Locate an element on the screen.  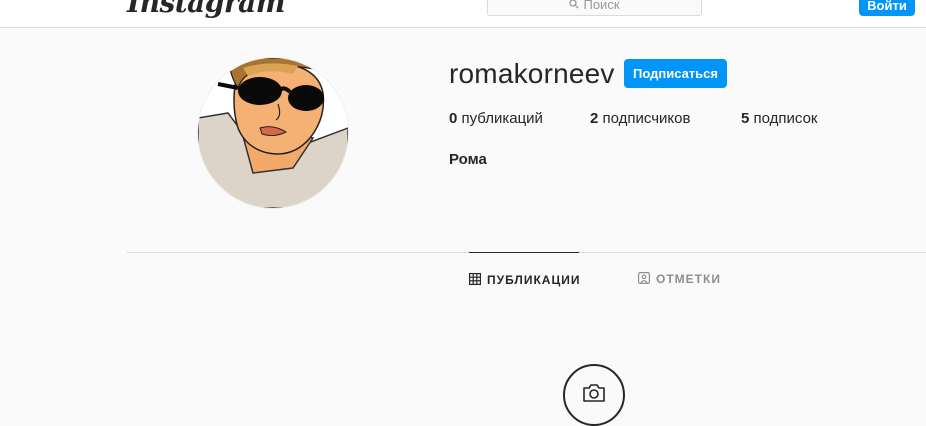
instagram-logo: Instagram is located at coordinates (206, 9).